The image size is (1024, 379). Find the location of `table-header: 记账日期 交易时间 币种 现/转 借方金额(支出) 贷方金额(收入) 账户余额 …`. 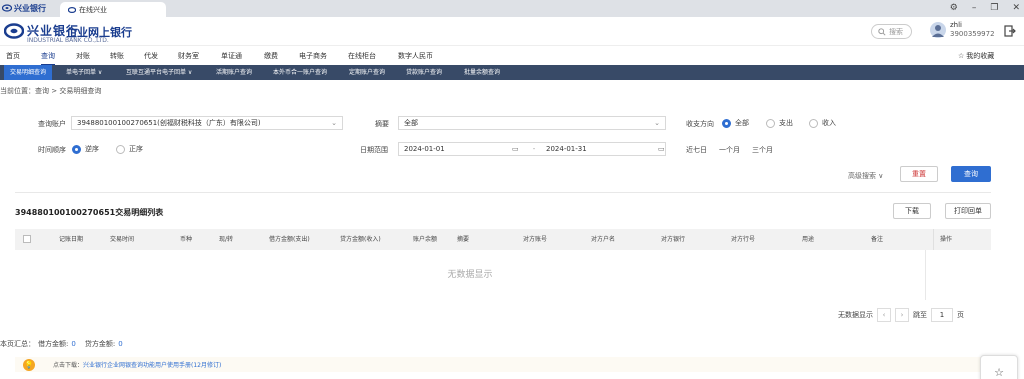

table-header: 记账日期 交易时间 币种 现/转 借方金额(支出) 贷方金额(收入) 账户余额 … is located at coordinates (503, 239).